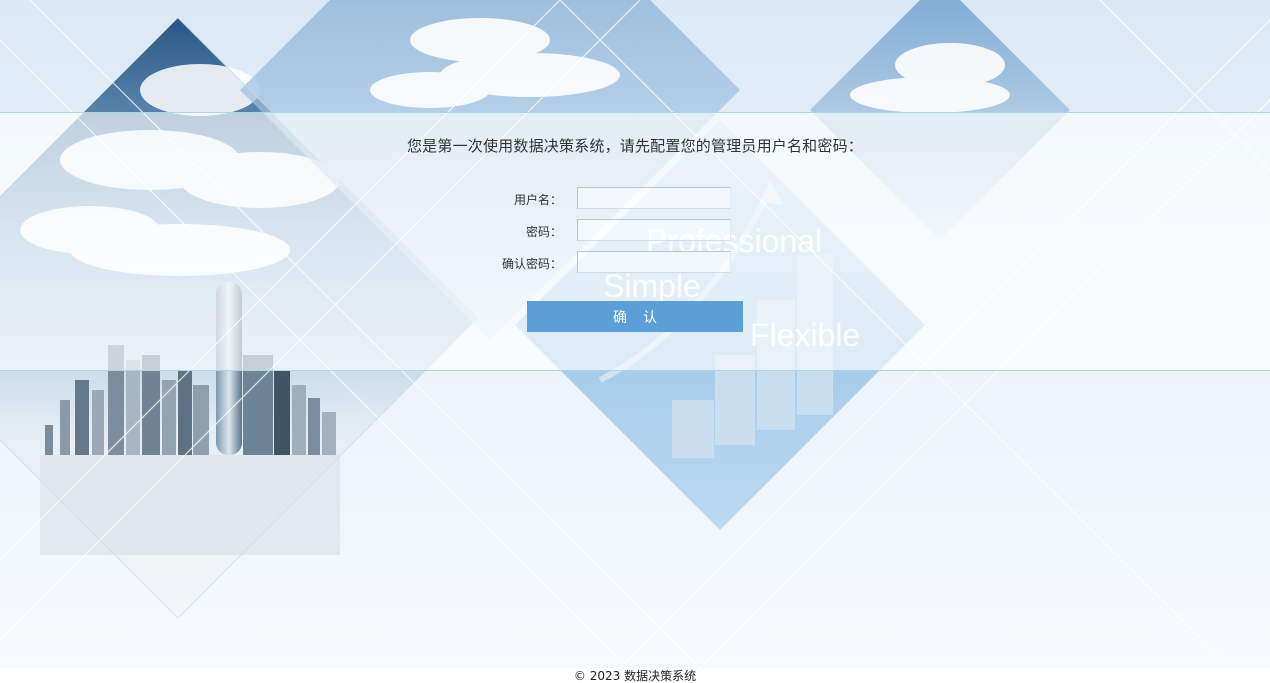 This screenshot has height=683, width=1270. I want to click on username-label: 用户名：, so click(537, 200).